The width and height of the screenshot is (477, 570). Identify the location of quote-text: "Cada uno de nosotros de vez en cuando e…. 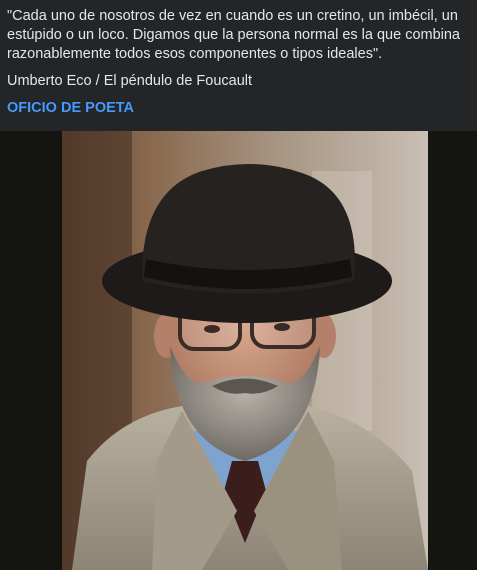
(233, 35).